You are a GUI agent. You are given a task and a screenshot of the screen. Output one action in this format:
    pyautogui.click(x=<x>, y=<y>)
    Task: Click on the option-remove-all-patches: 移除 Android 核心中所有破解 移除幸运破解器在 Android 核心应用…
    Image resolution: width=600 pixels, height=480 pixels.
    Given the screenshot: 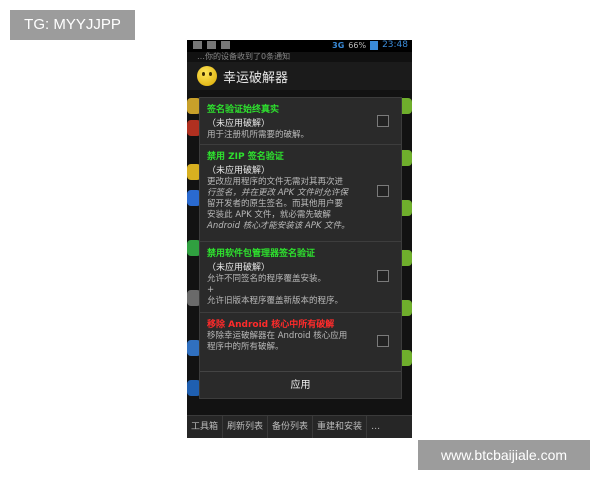 What is the action you would take?
    pyautogui.click(x=300, y=341)
    